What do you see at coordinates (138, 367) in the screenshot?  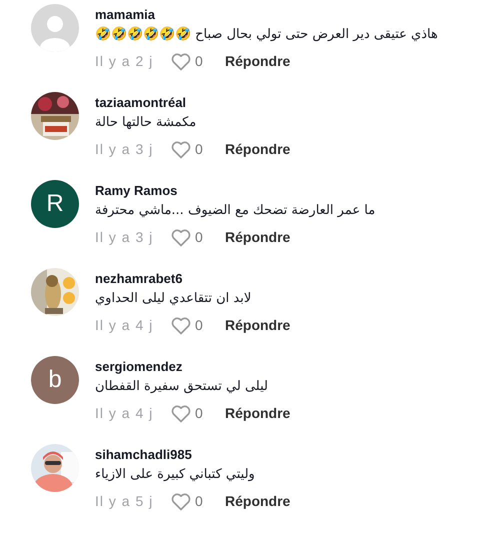 I see `username: sergiomendez` at bounding box center [138, 367].